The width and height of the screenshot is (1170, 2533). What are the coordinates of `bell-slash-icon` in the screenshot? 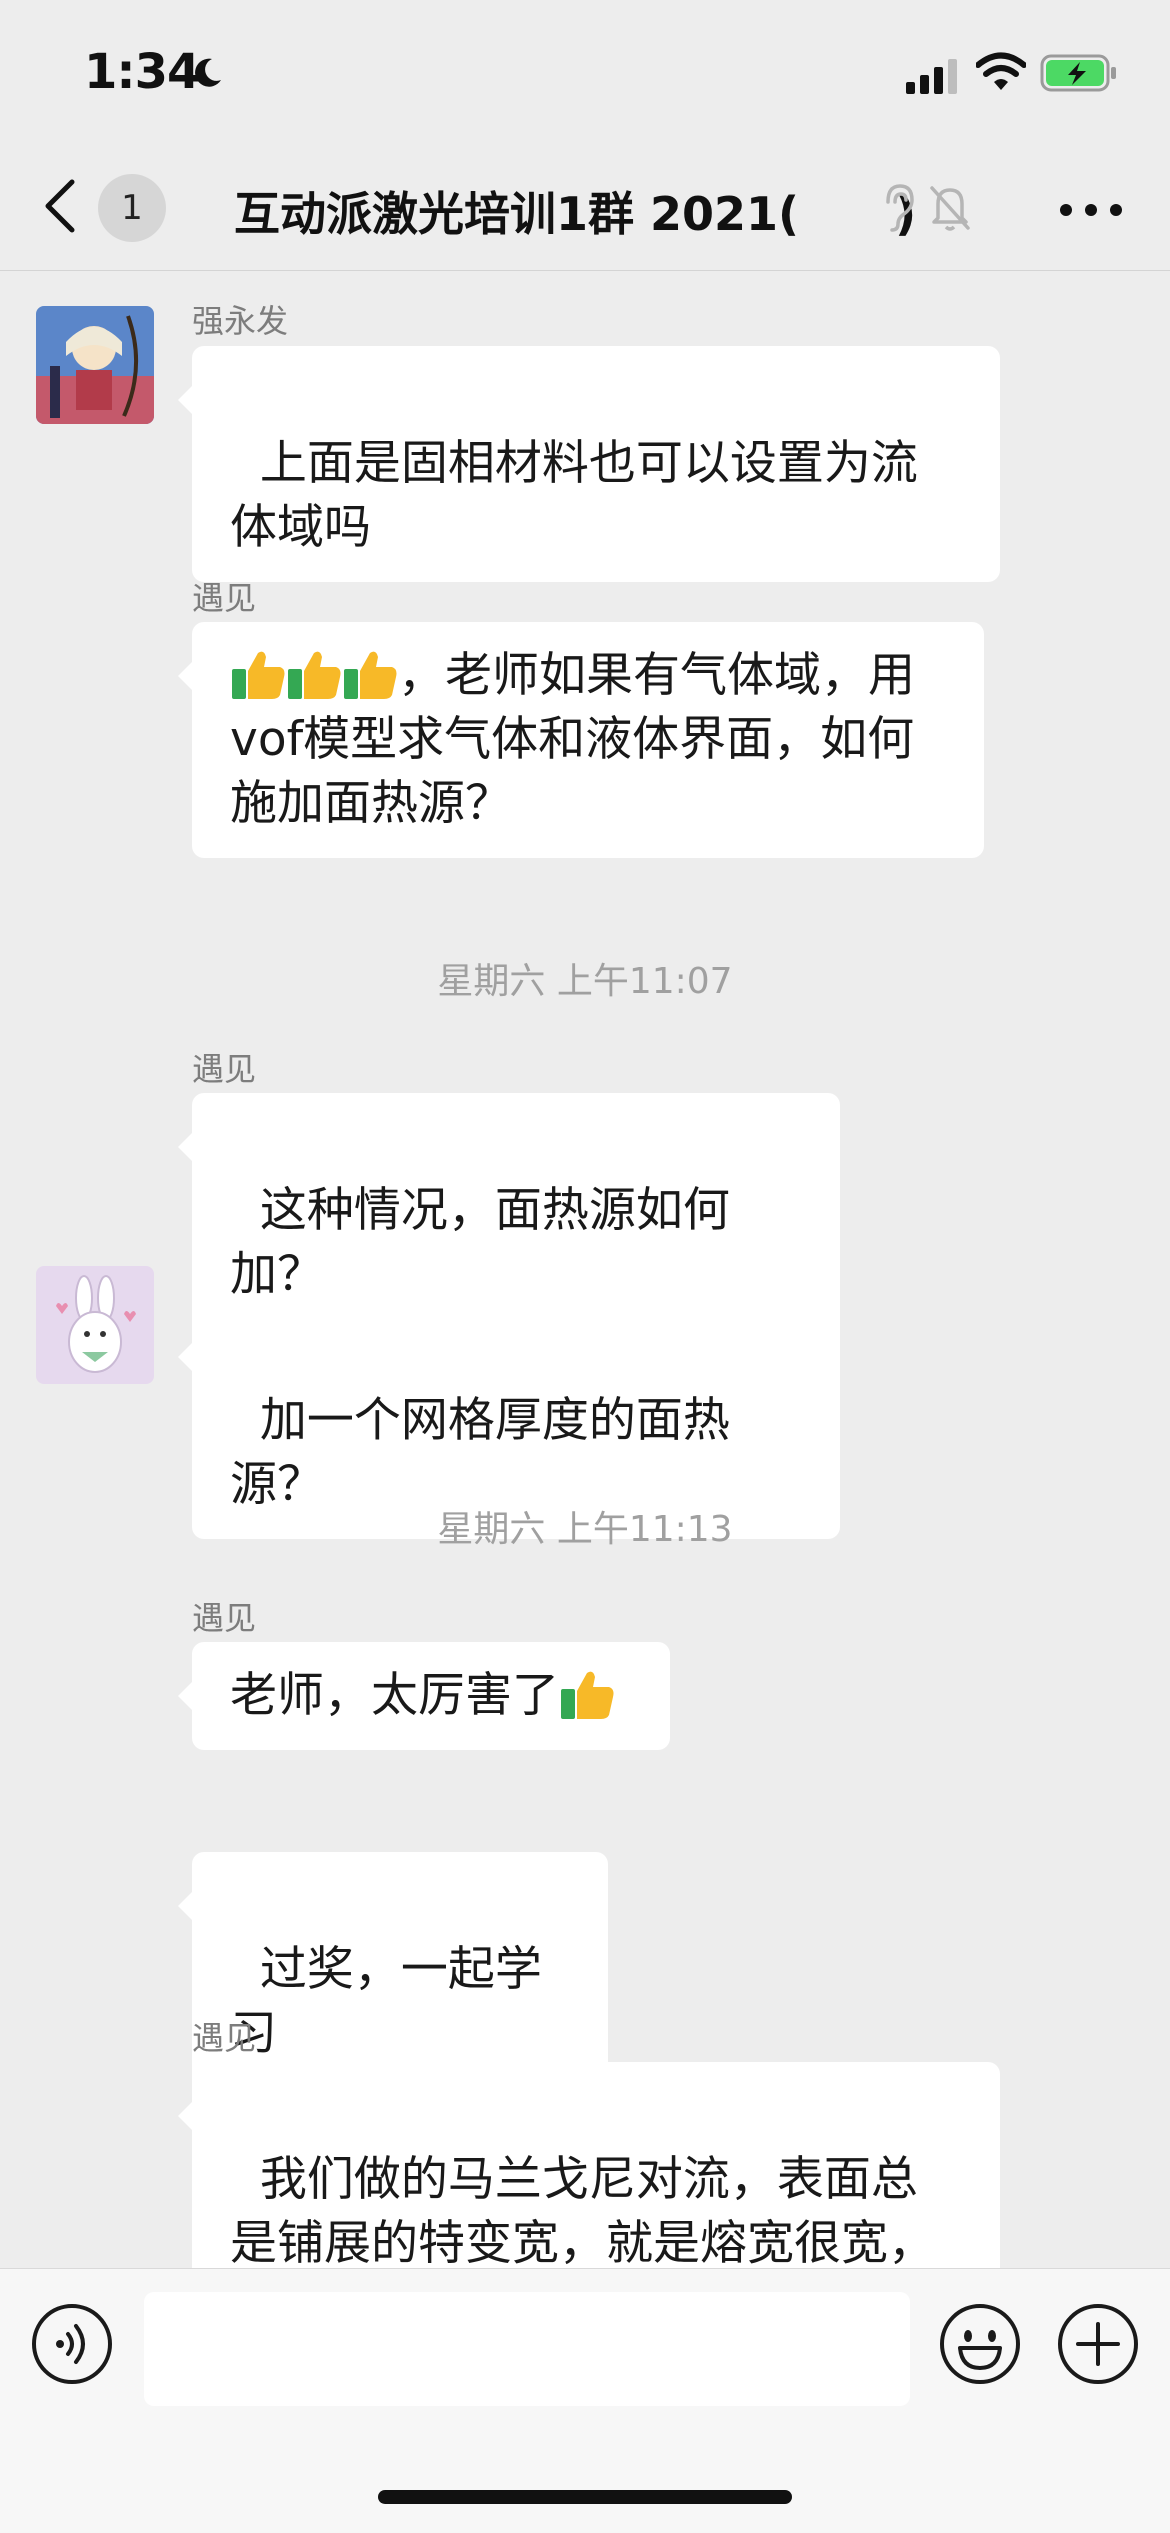 It's located at (950, 208).